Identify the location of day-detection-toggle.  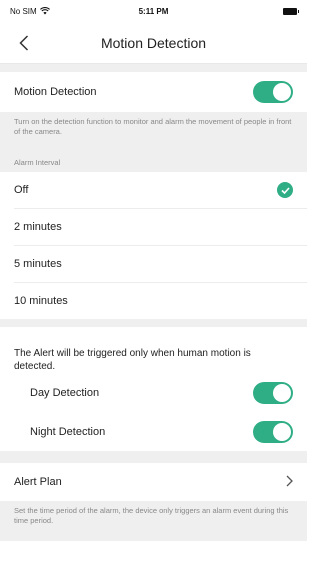
(273, 393).